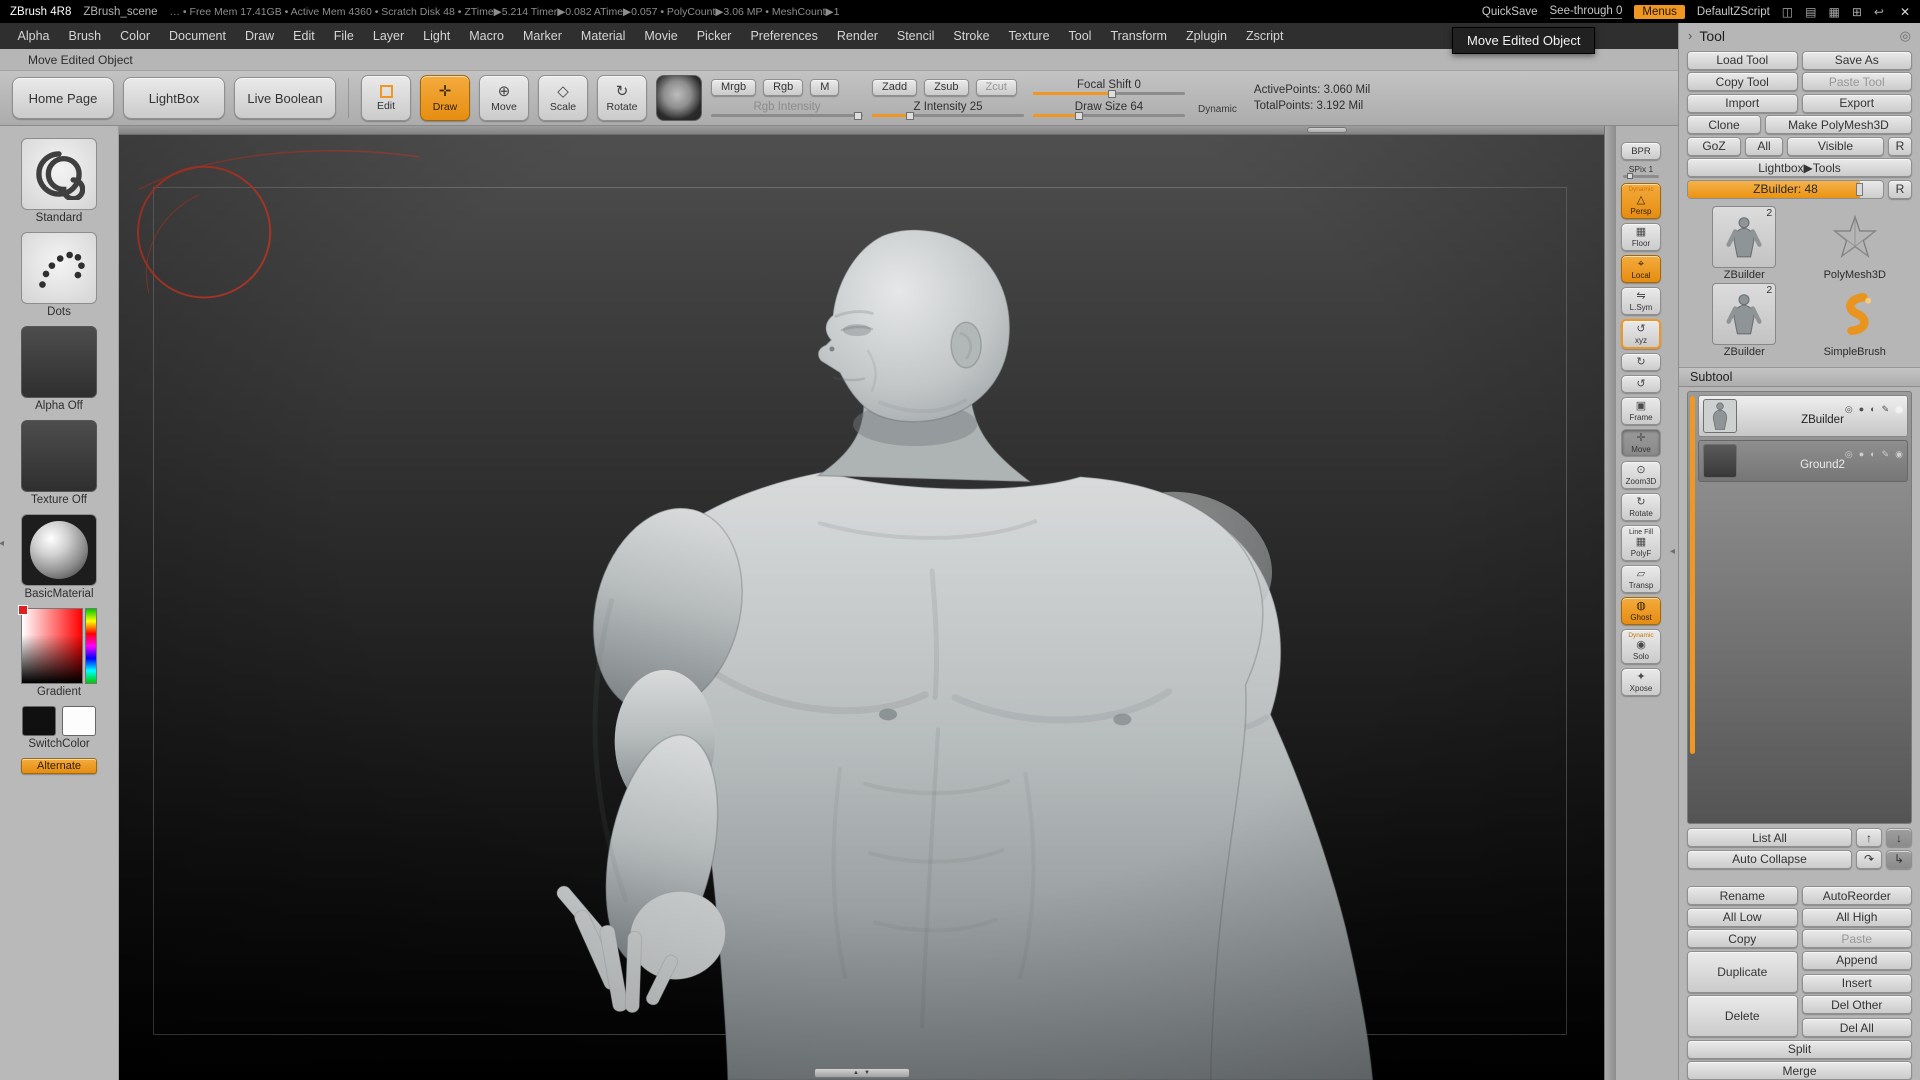 Image resolution: width=1920 pixels, height=1080 pixels. I want to click on persp-button: Dynamic △ Persp, so click(1641, 201).